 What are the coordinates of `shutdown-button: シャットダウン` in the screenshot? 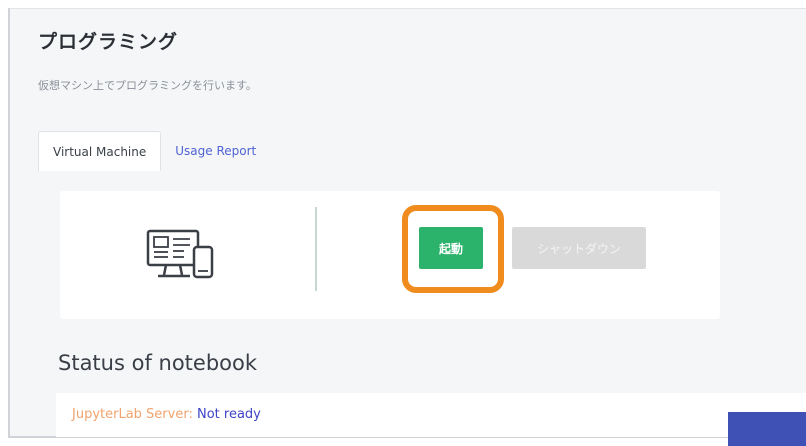 It's located at (579, 248).